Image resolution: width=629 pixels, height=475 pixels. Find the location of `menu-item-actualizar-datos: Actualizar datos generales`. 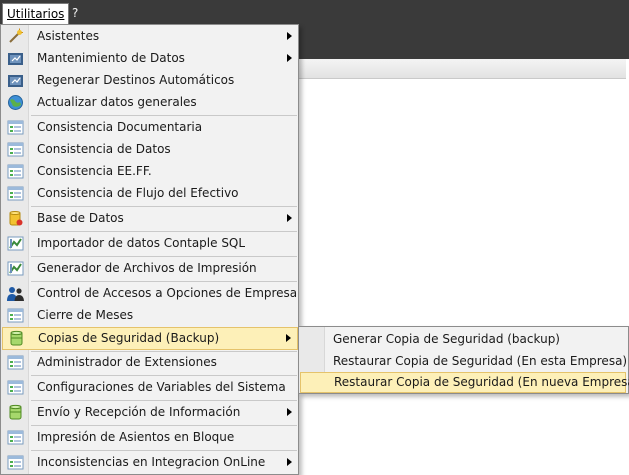

menu-item-actualizar-datos: Actualizar datos generales is located at coordinates (150, 102).